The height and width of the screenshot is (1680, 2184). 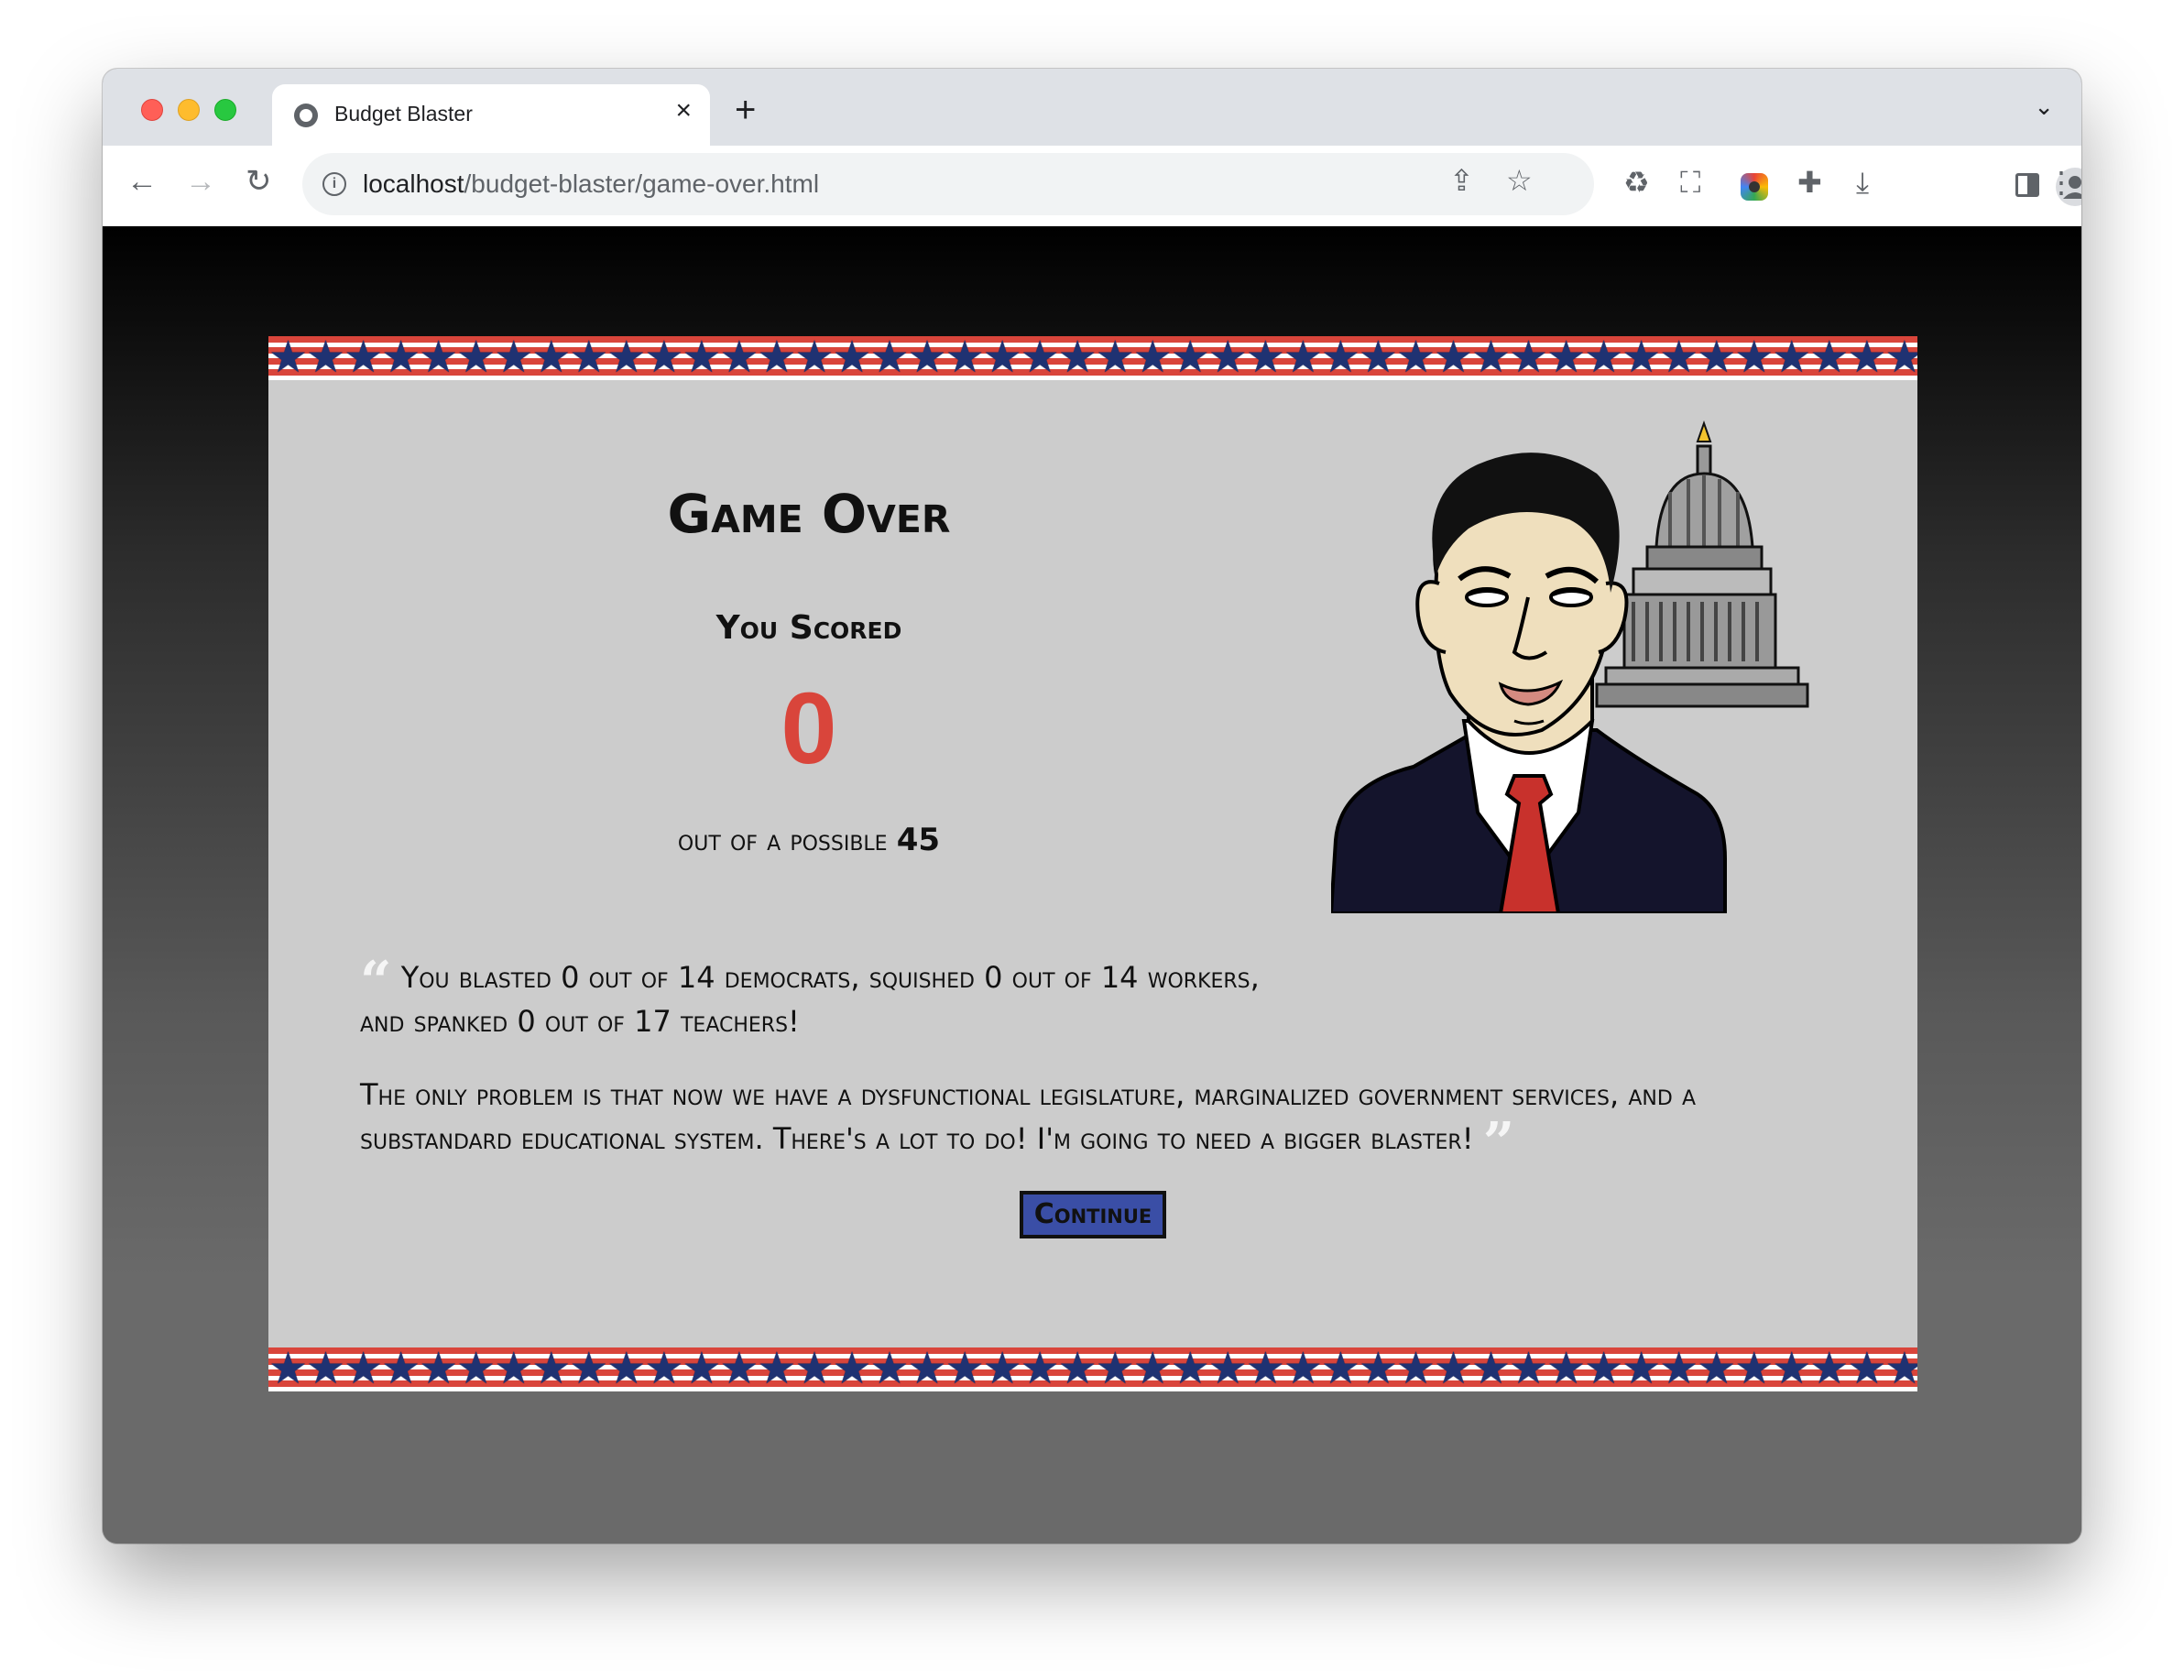 What do you see at coordinates (2027, 185) in the screenshot?
I see `side-panel-icon` at bounding box center [2027, 185].